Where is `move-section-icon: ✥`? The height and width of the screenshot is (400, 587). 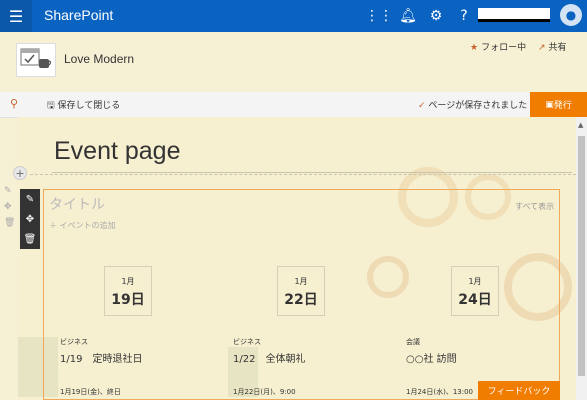
move-section-icon: ✥ is located at coordinates (9, 207).